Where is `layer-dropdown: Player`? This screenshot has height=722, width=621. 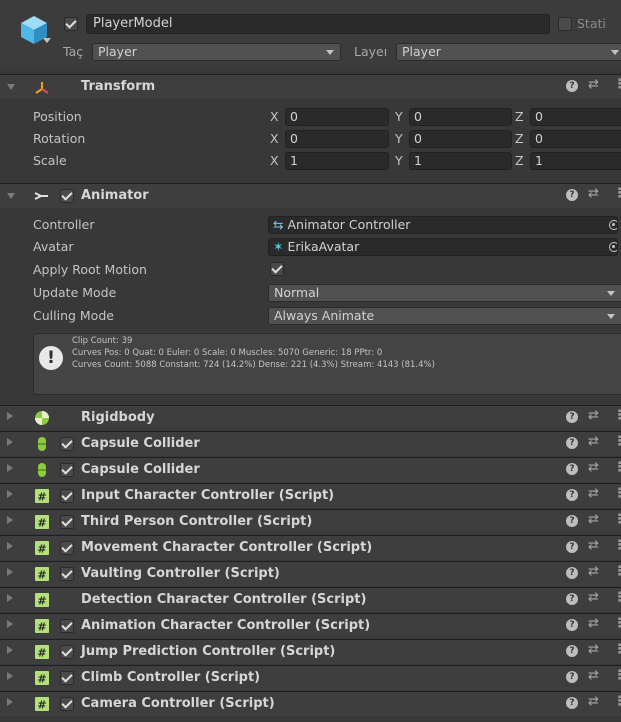 layer-dropdown: Player is located at coordinates (508, 52).